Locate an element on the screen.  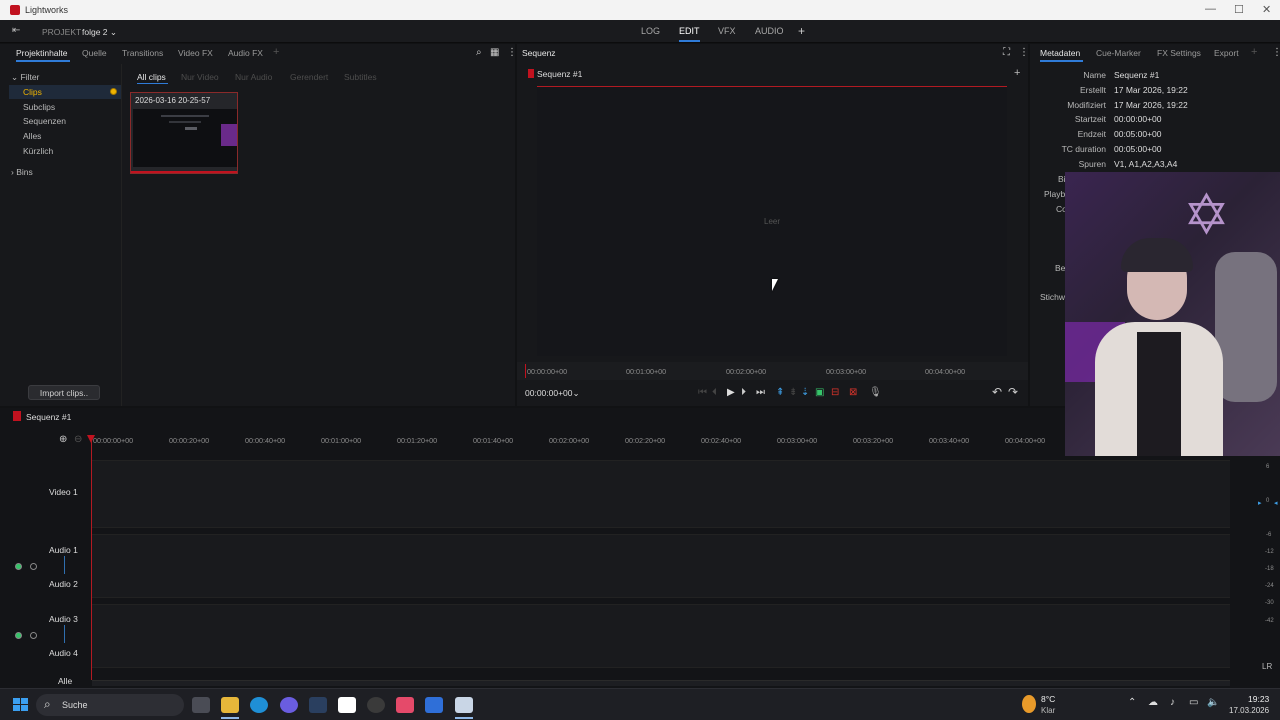
tab-video-fx: Video FX is located at coordinates (195, 53).